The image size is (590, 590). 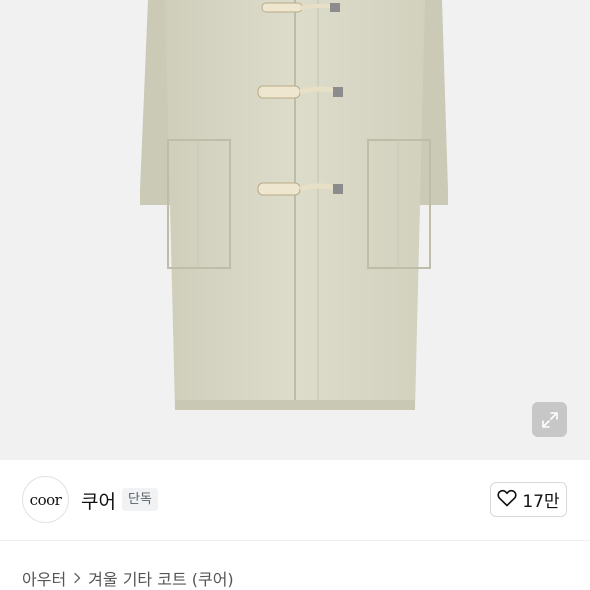 What do you see at coordinates (44, 578) in the screenshot?
I see `breadcrumb-item-outer: 아우터` at bounding box center [44, 578].